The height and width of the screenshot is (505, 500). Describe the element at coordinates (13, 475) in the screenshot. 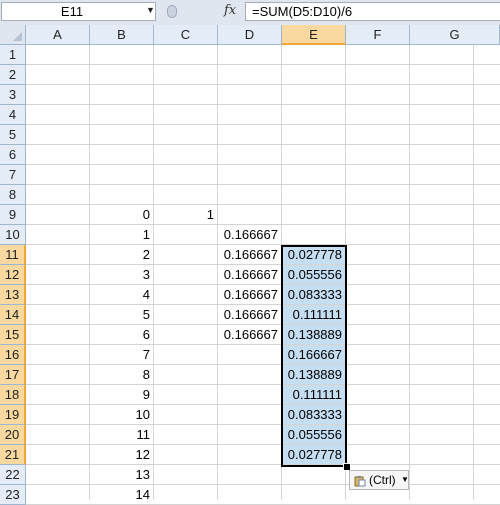

I see `row-header-22: 22` at that location.